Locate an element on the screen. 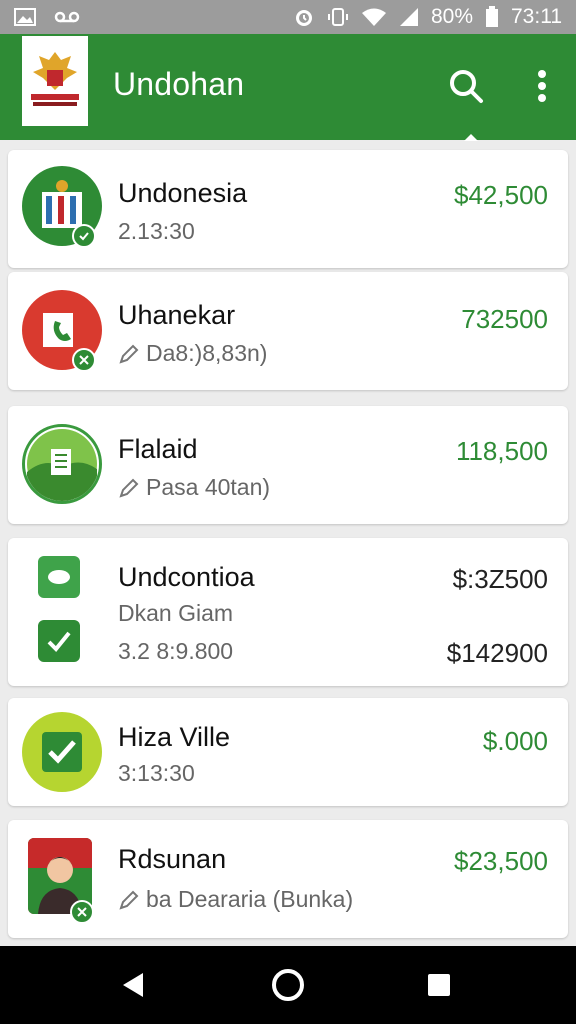 The image size is (576, 1024). item-subtitle-row: Da8:)8,83n) is located at coordinates (192, 353).